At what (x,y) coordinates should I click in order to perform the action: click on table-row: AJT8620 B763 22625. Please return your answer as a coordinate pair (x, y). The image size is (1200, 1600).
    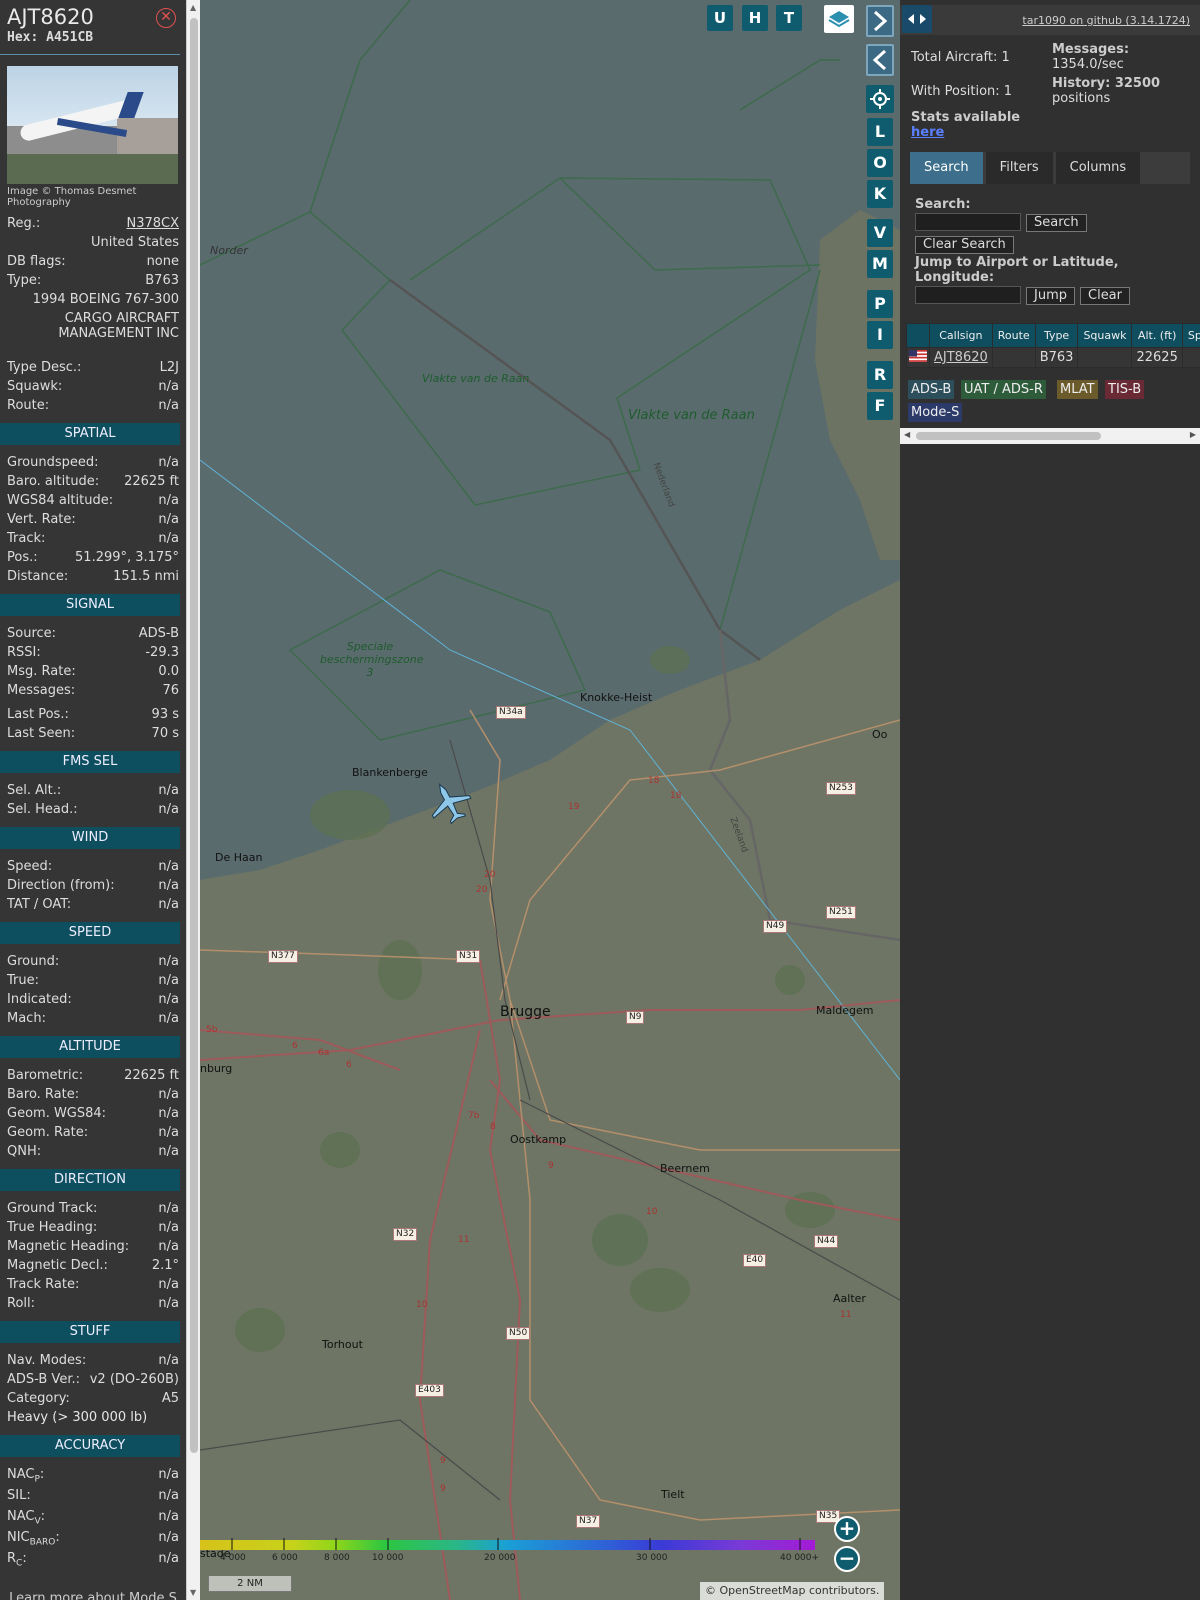
    Looking at the image, I should click on (1053, 357).